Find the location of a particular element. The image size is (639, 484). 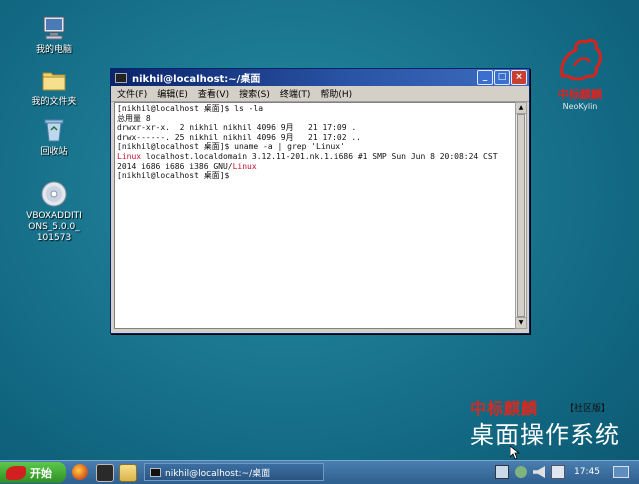

terminal-line-text: 2014 i686 i686 i386 GNU/ is located at coordinates (175, 166).